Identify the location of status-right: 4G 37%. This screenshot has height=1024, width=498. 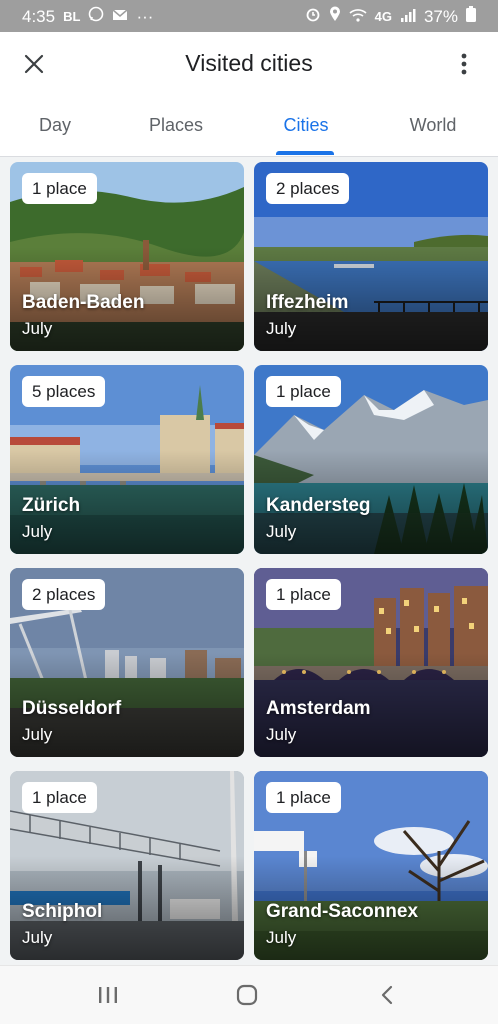
(390, 16).